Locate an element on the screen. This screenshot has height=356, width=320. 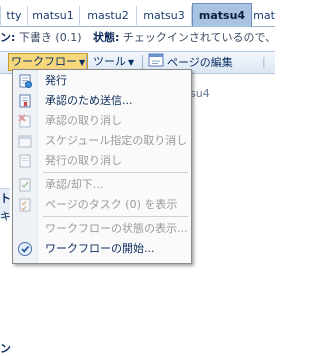
workflow-menu-label: ワークフロー is located at coordinates (44, 61).